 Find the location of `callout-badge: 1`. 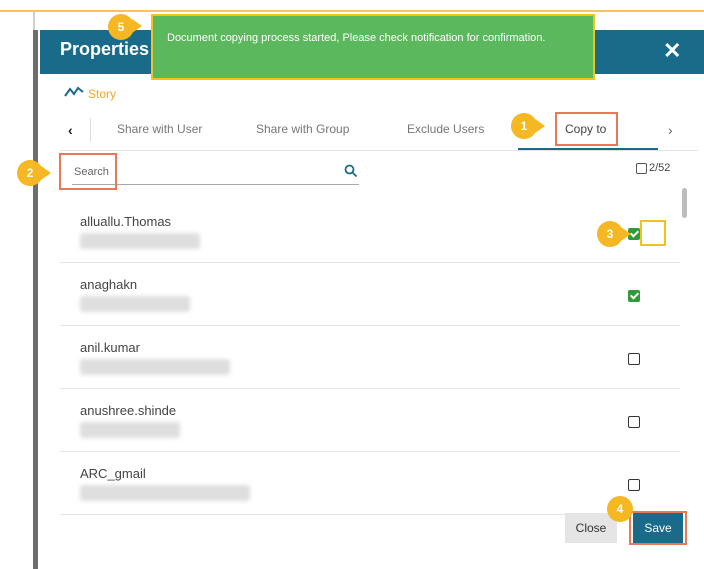

callout-badge: 1 is located at coordinates (524, 126).